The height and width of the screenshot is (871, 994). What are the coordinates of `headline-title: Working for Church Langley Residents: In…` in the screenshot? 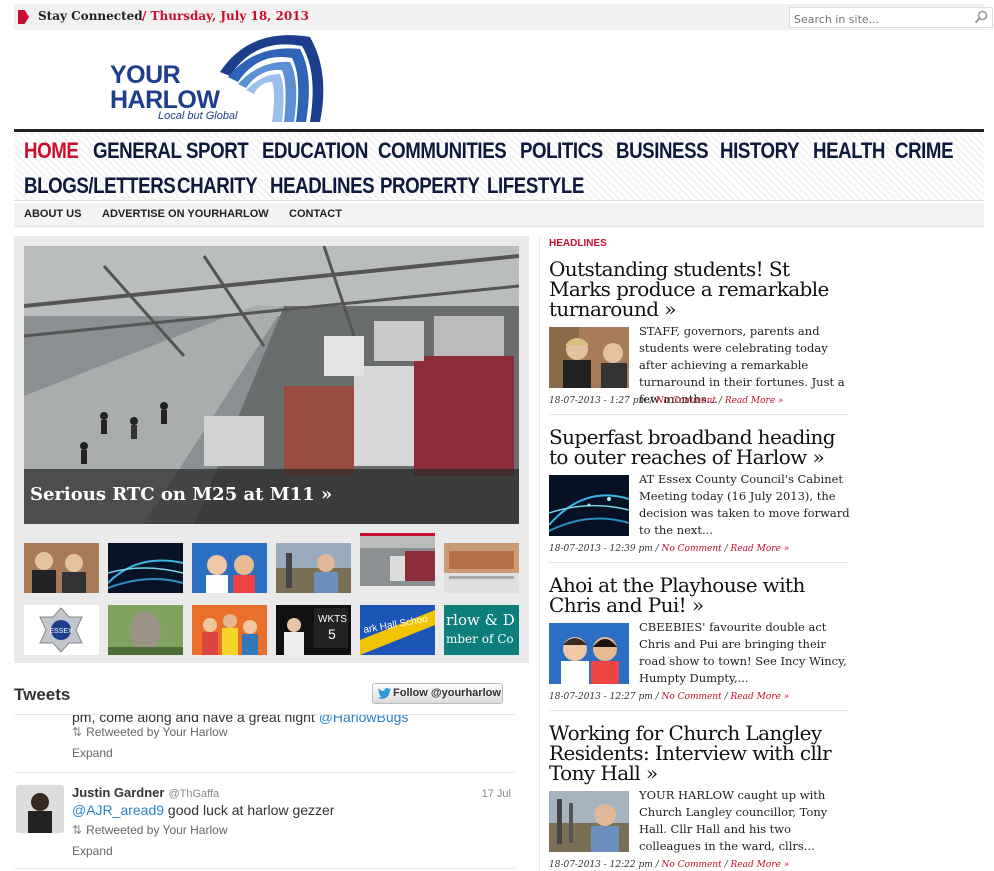 It's located at (699, 753).